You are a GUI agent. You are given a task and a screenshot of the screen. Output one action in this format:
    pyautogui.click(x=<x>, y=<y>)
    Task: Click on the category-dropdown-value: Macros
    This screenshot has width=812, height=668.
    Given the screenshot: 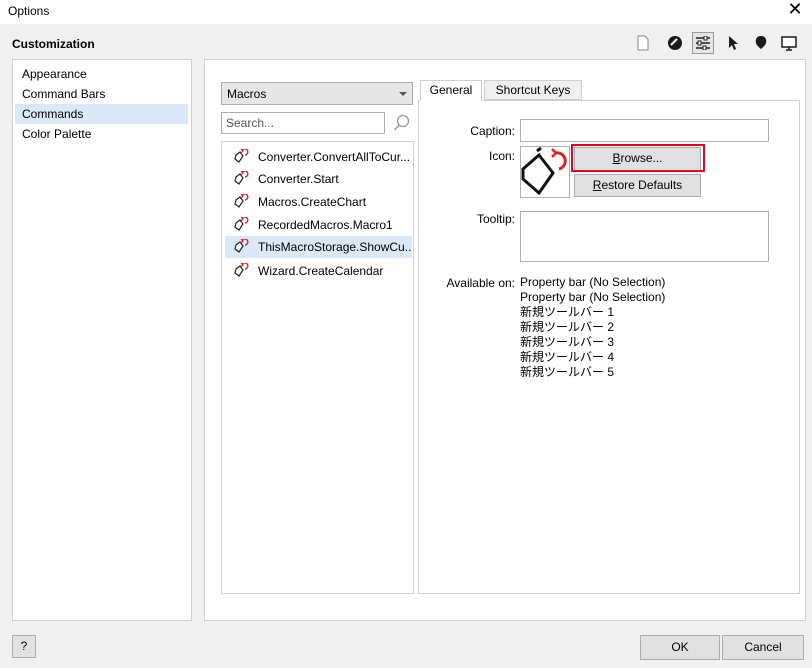 What is the action you would take?
    pyautogui.click(x=247, y=94)
    